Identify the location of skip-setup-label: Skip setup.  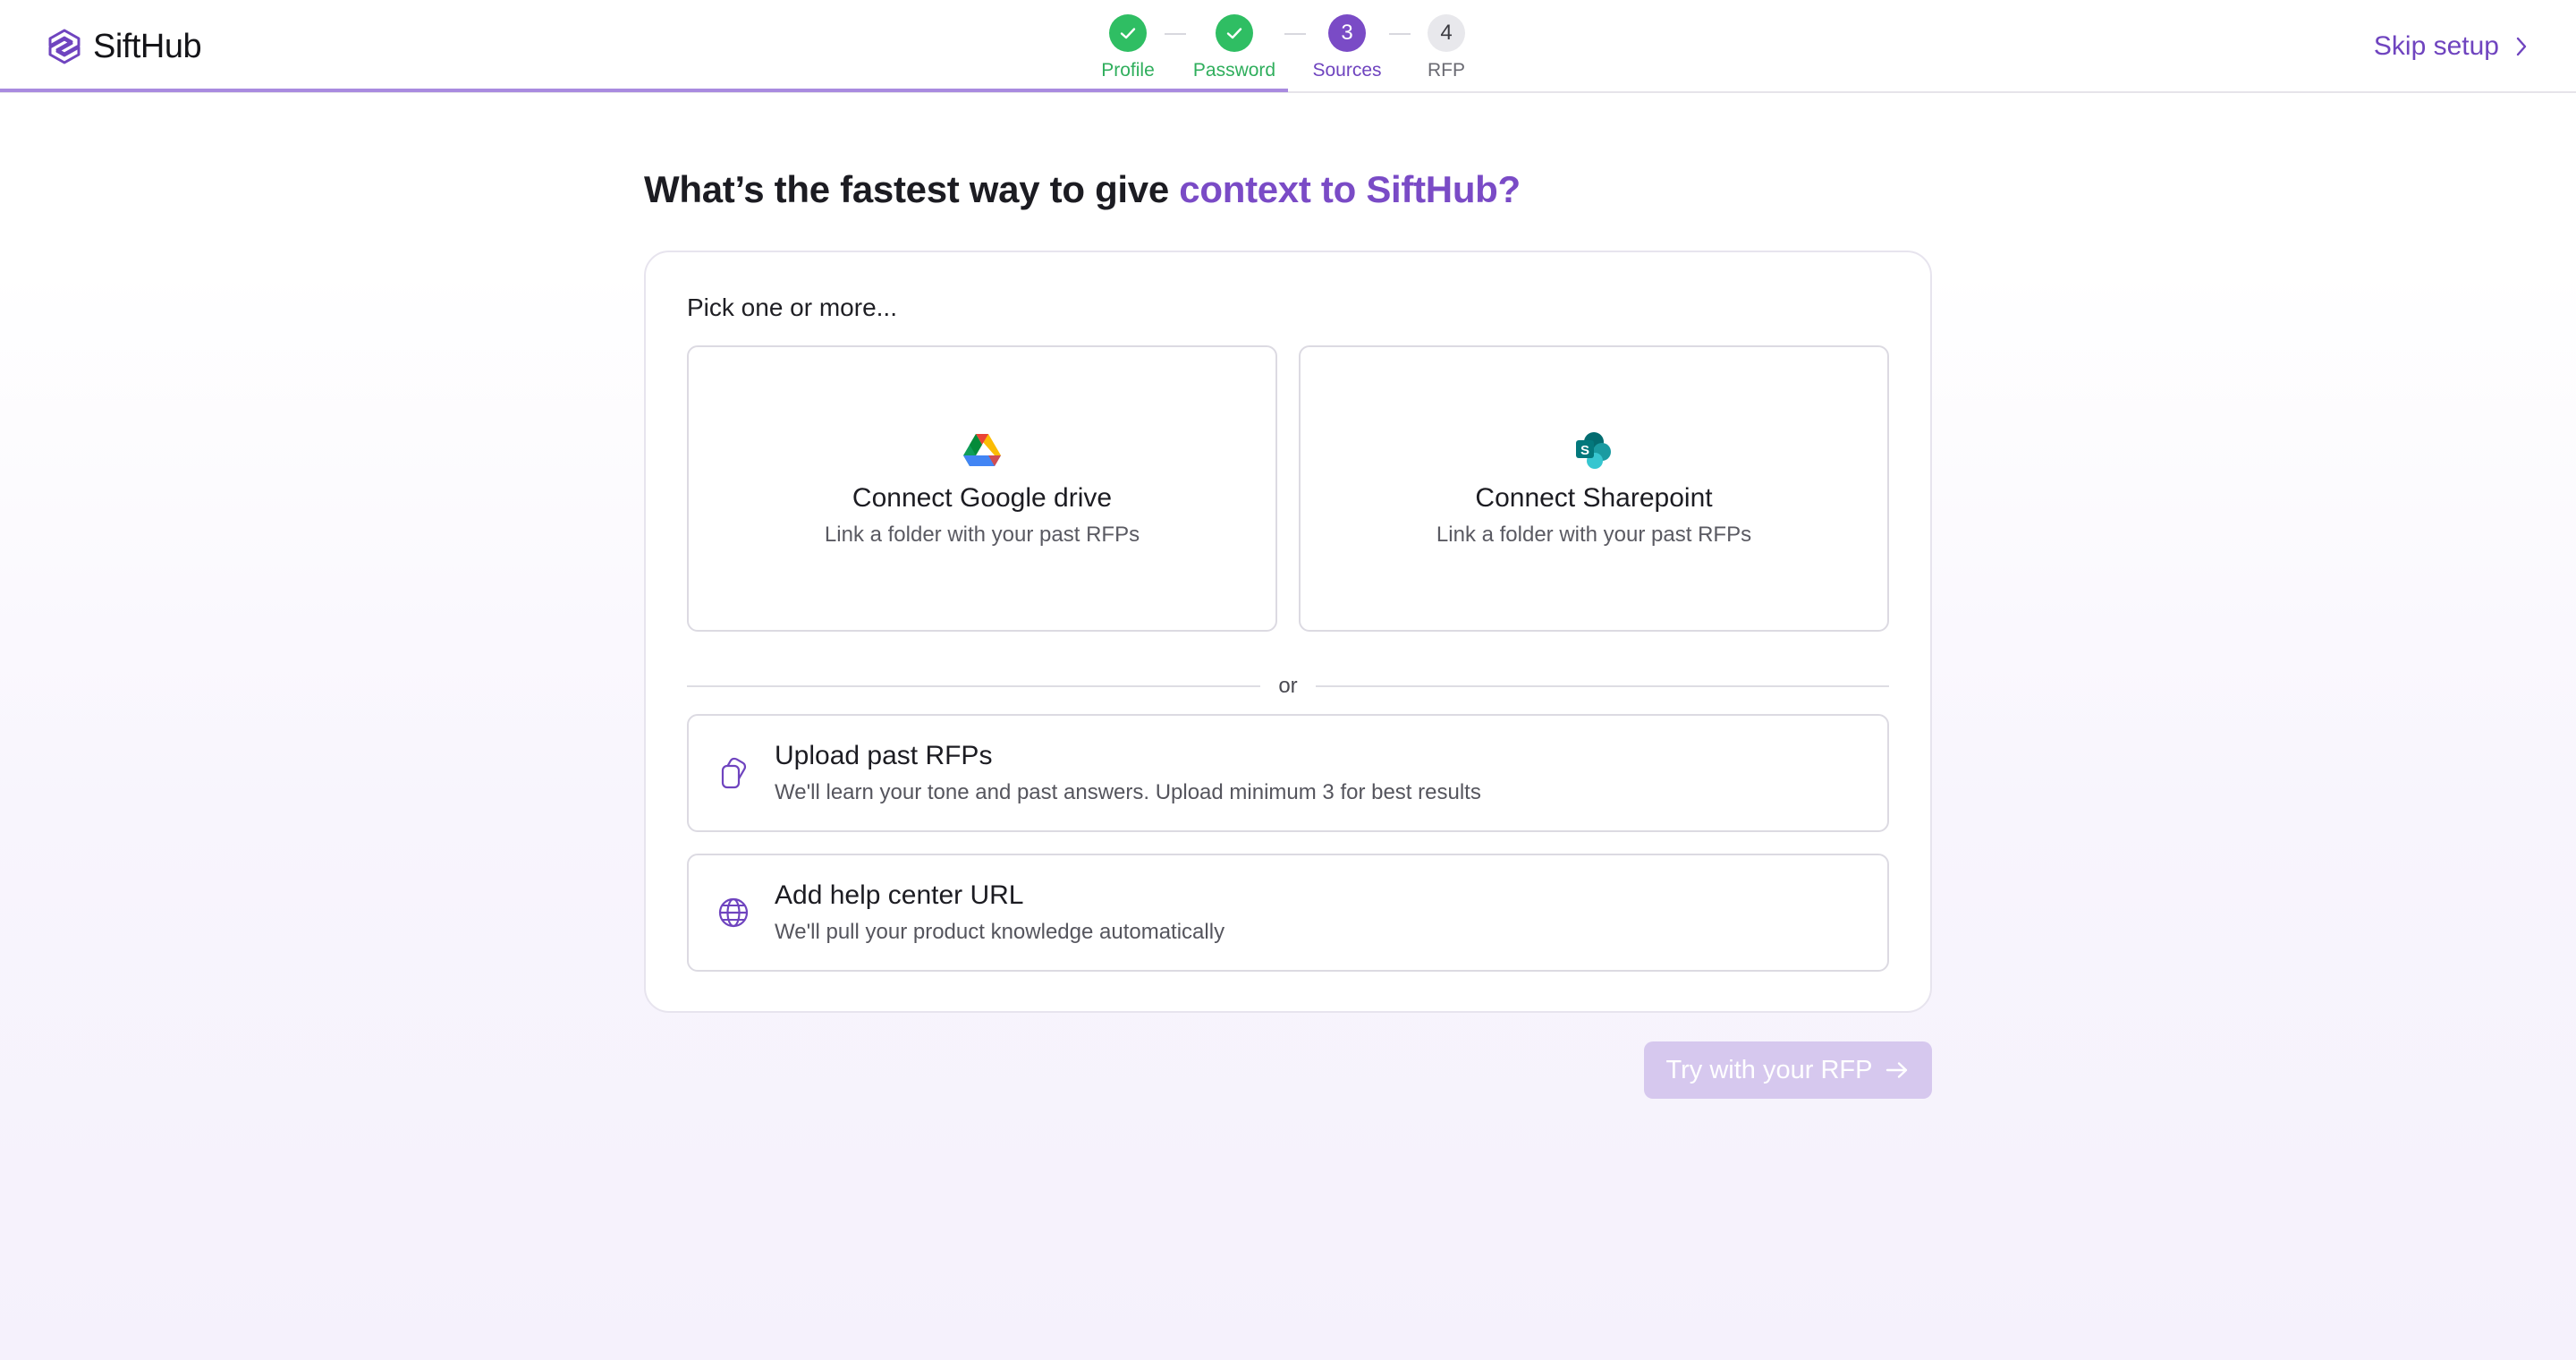
(2436, 46).